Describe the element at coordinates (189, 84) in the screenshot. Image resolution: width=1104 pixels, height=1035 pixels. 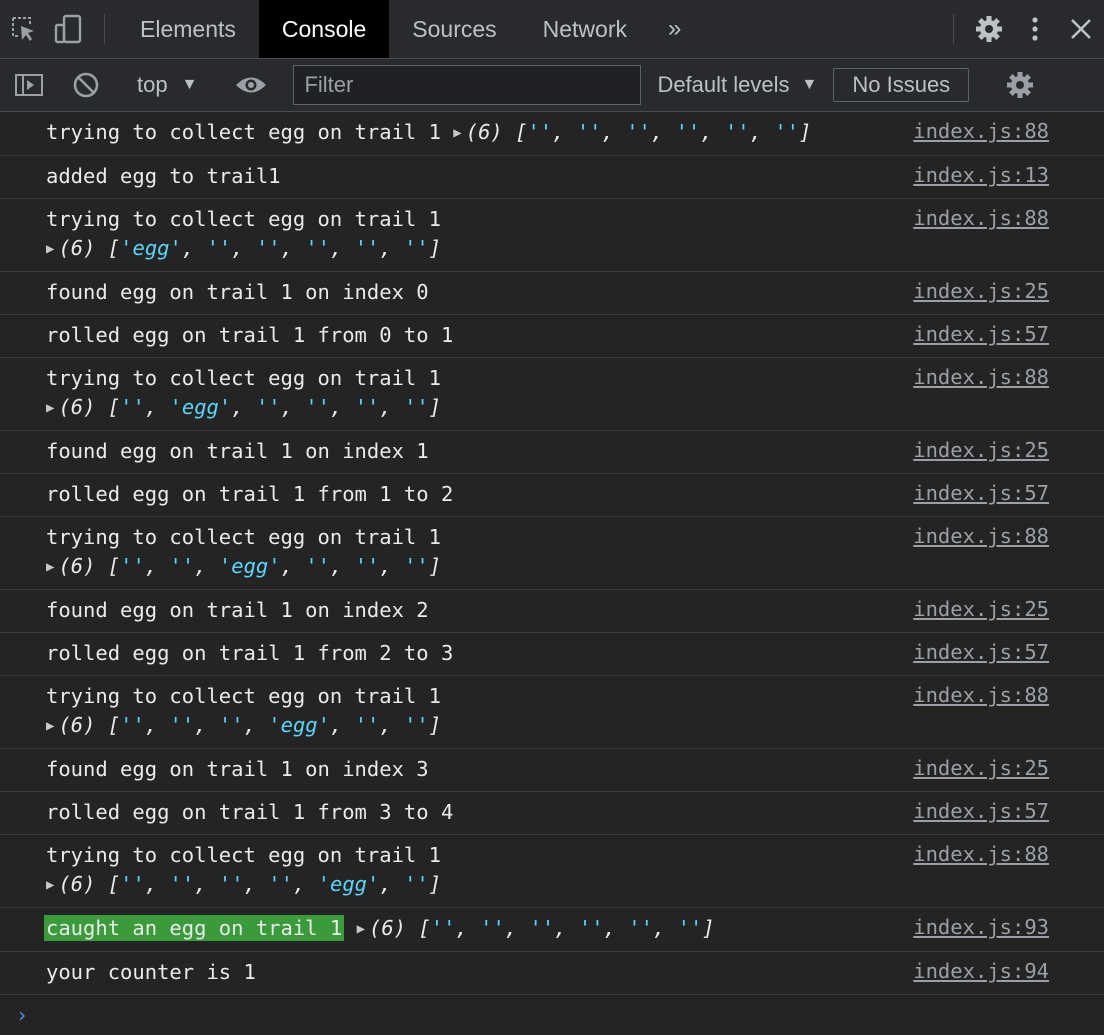
I see `dropdown-caret-icon: ▼` at that location.